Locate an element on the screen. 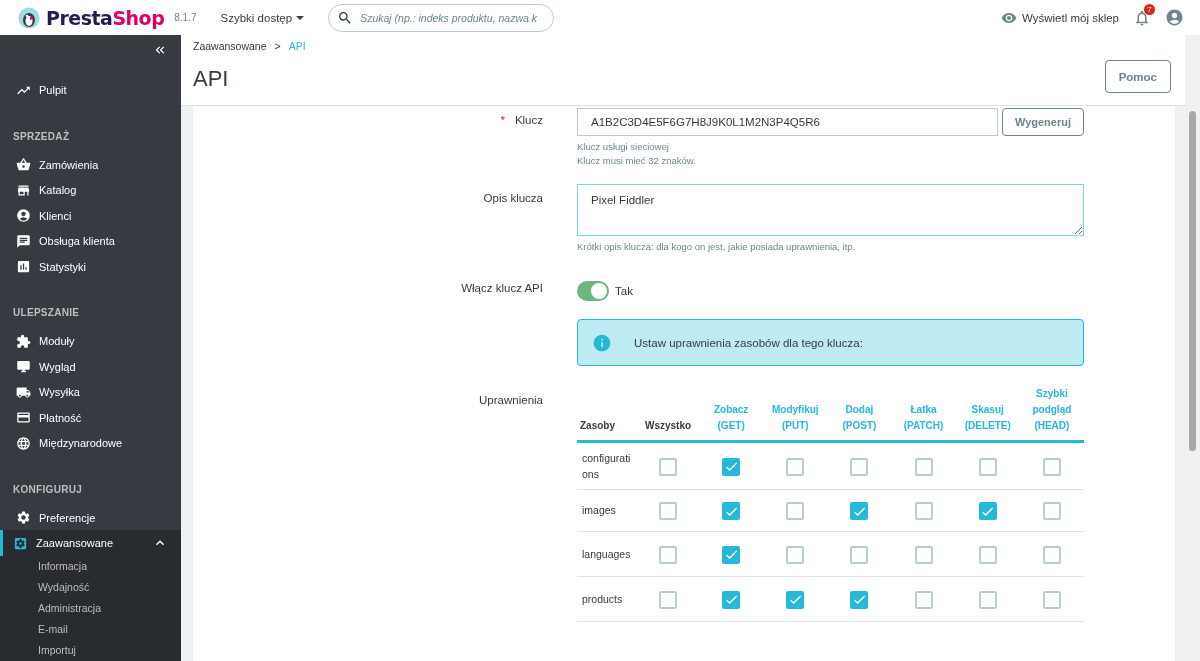 The height and width of the screenshot is (661, 1200). search-icon is located at coordinates (345, 17).